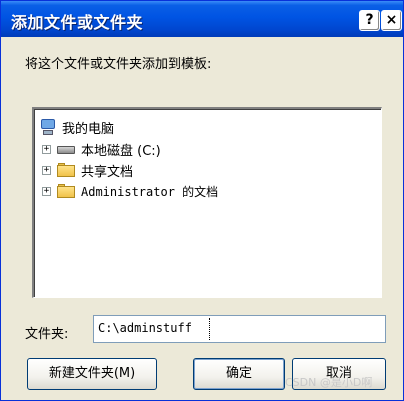 This screenshot has width=404, height=401. I want to click on title-bar: 添加文件或文件夹 ? ×, so click(202, 19).